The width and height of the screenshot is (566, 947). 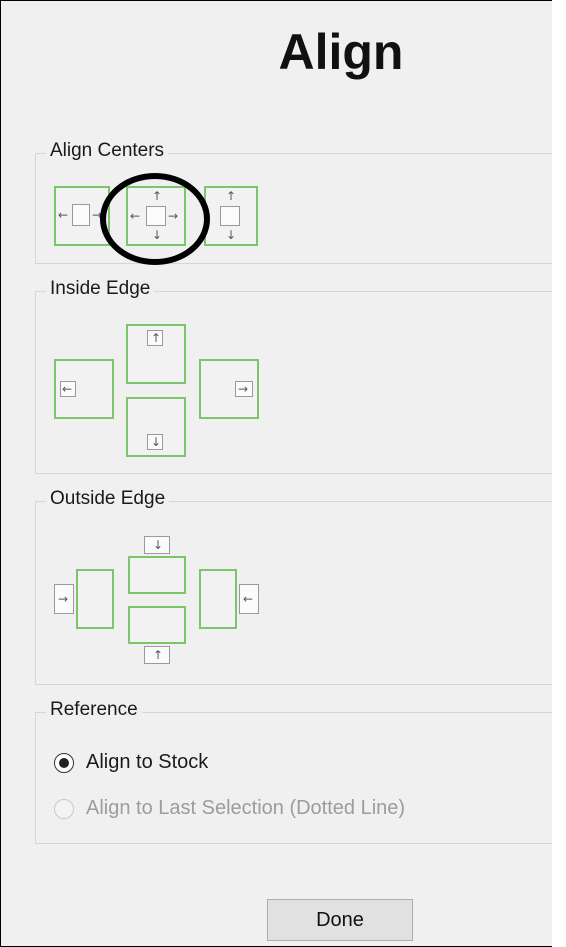 I want to click on outside-edge-bottom-button: ↑, so click(x=157, y=635).